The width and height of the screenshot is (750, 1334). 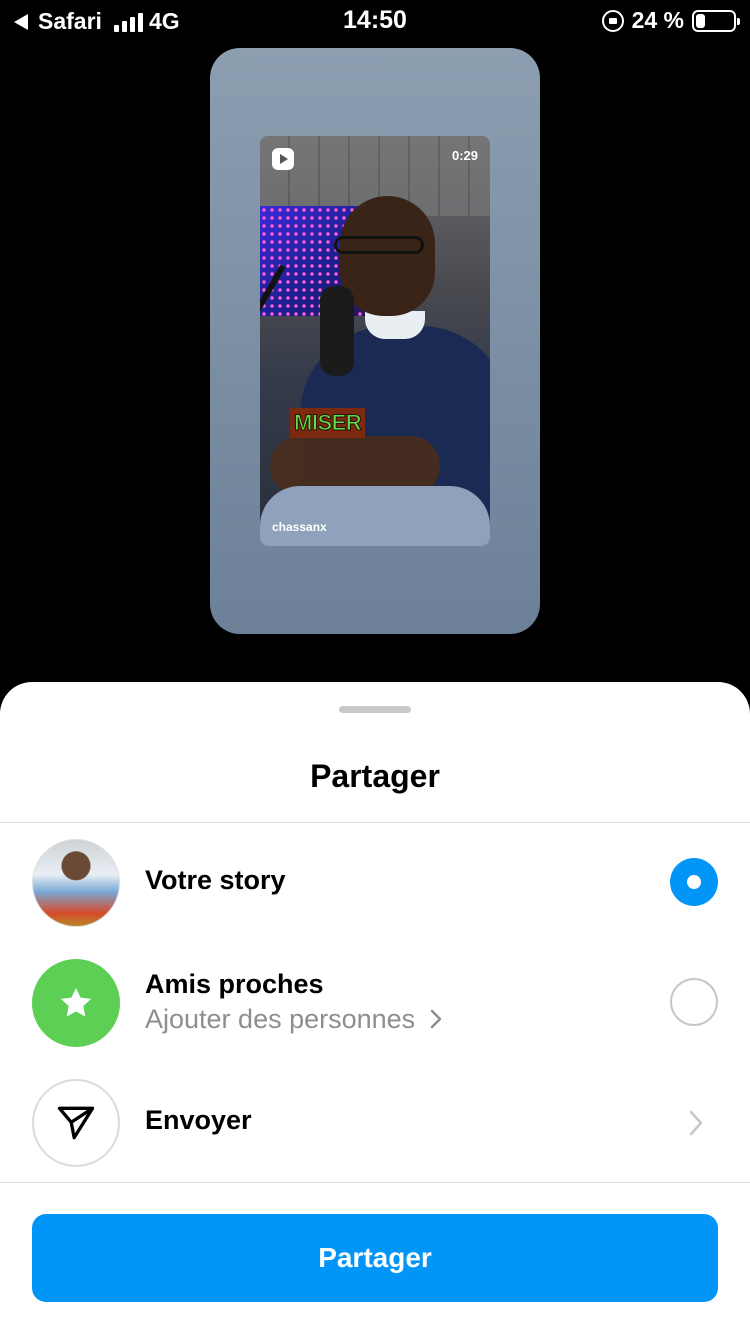 What do you see at coordinates (375, 1258) in the screenshot?
I see `share-button: Partager` at bounding box center [375, 1258].